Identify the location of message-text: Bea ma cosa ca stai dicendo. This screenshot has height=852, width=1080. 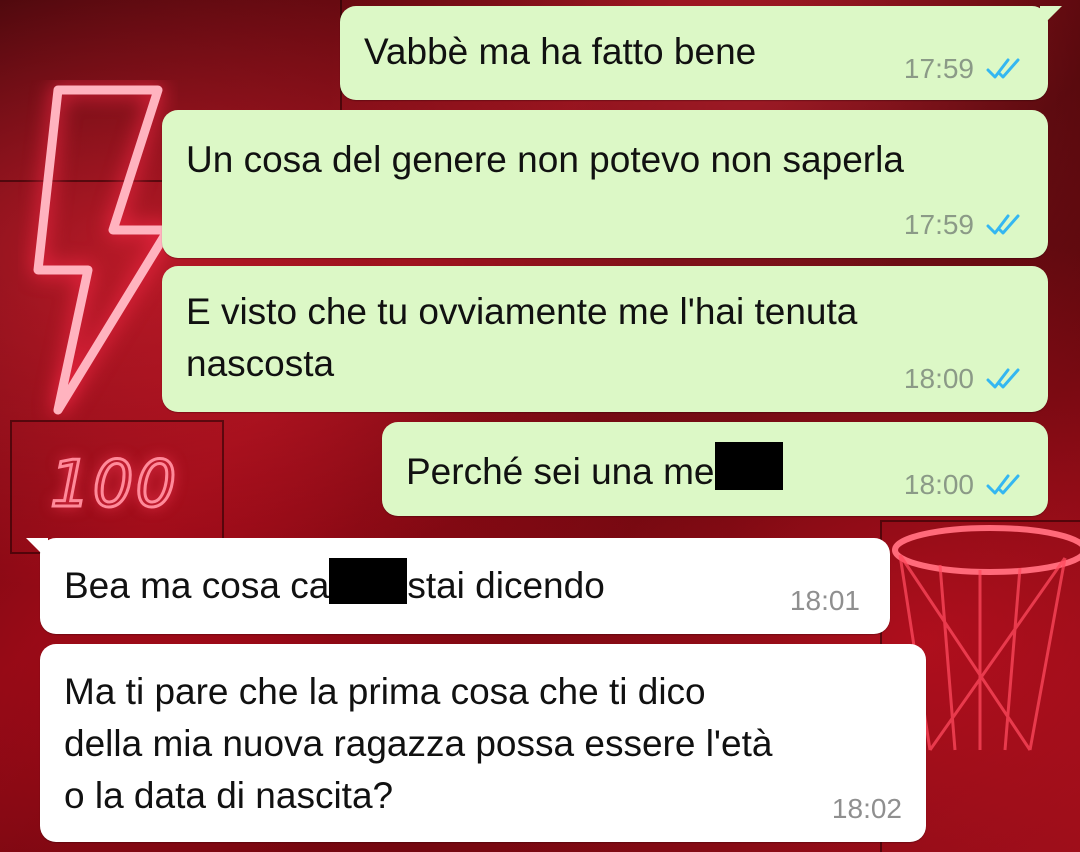
(334, 585).